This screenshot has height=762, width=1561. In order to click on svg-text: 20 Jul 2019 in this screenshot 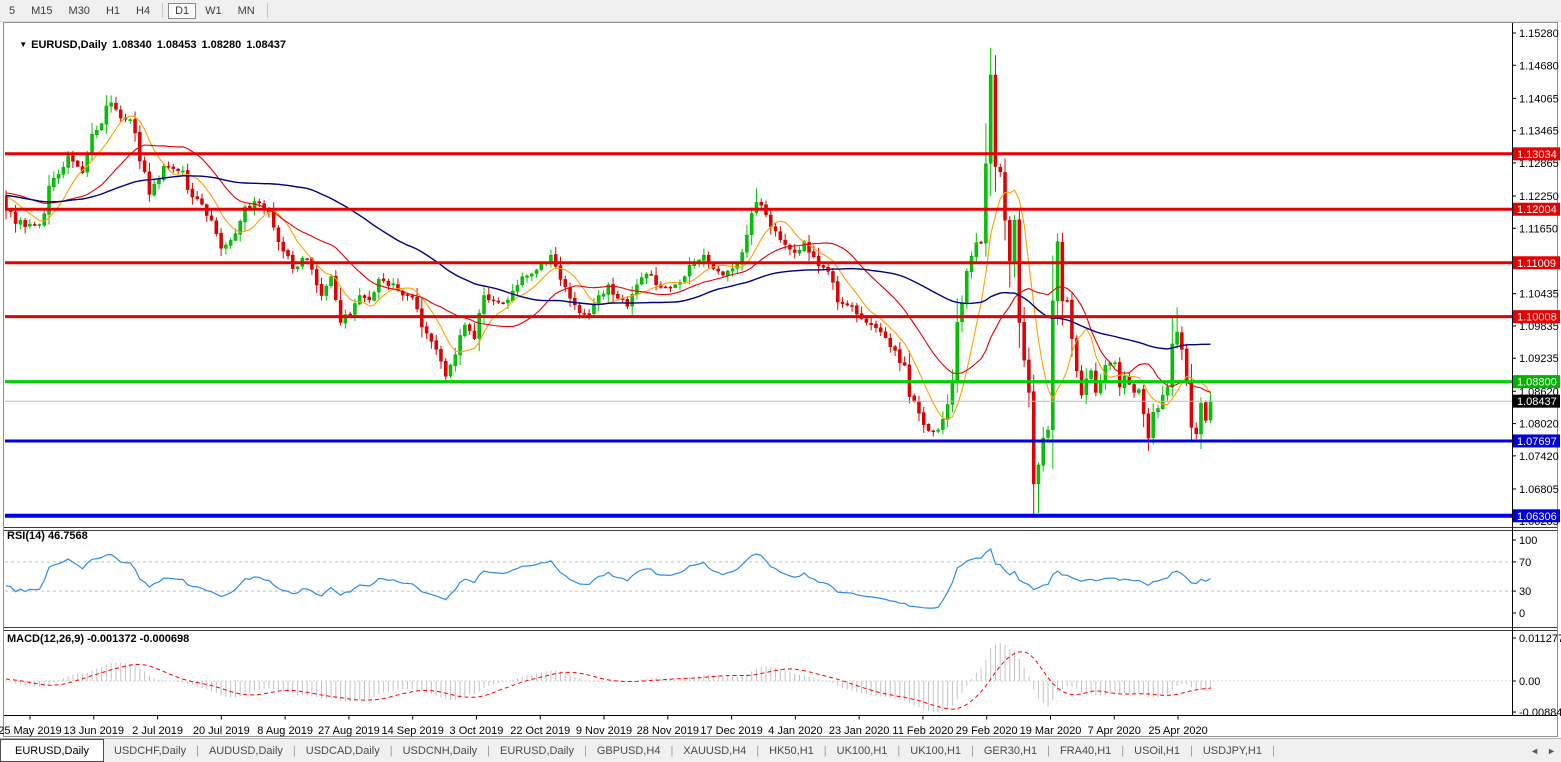, I will do `click(221, 731)`.